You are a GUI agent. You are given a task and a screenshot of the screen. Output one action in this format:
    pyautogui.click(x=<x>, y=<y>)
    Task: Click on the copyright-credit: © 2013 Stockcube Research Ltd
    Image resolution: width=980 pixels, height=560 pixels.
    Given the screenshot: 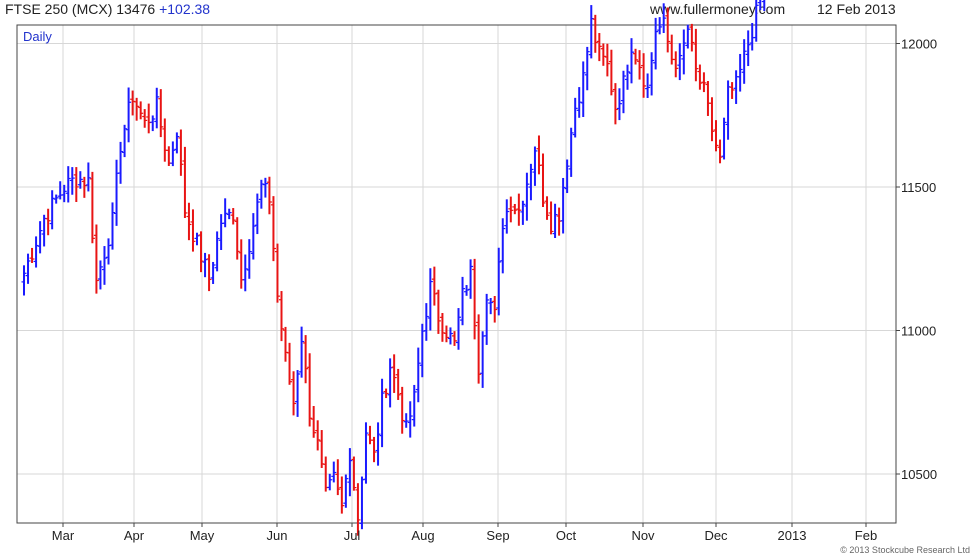 What is the action you would take?
    pyautogui.click(x=905, y=550)
    